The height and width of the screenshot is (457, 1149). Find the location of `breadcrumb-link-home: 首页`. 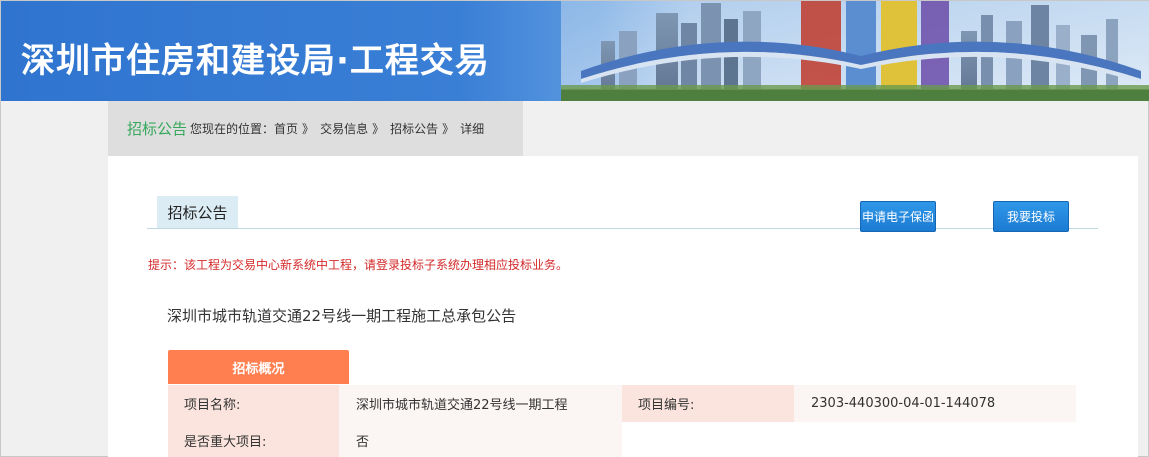

breadcrumb-link-home: 首页 is located at coordinates (286, 128).